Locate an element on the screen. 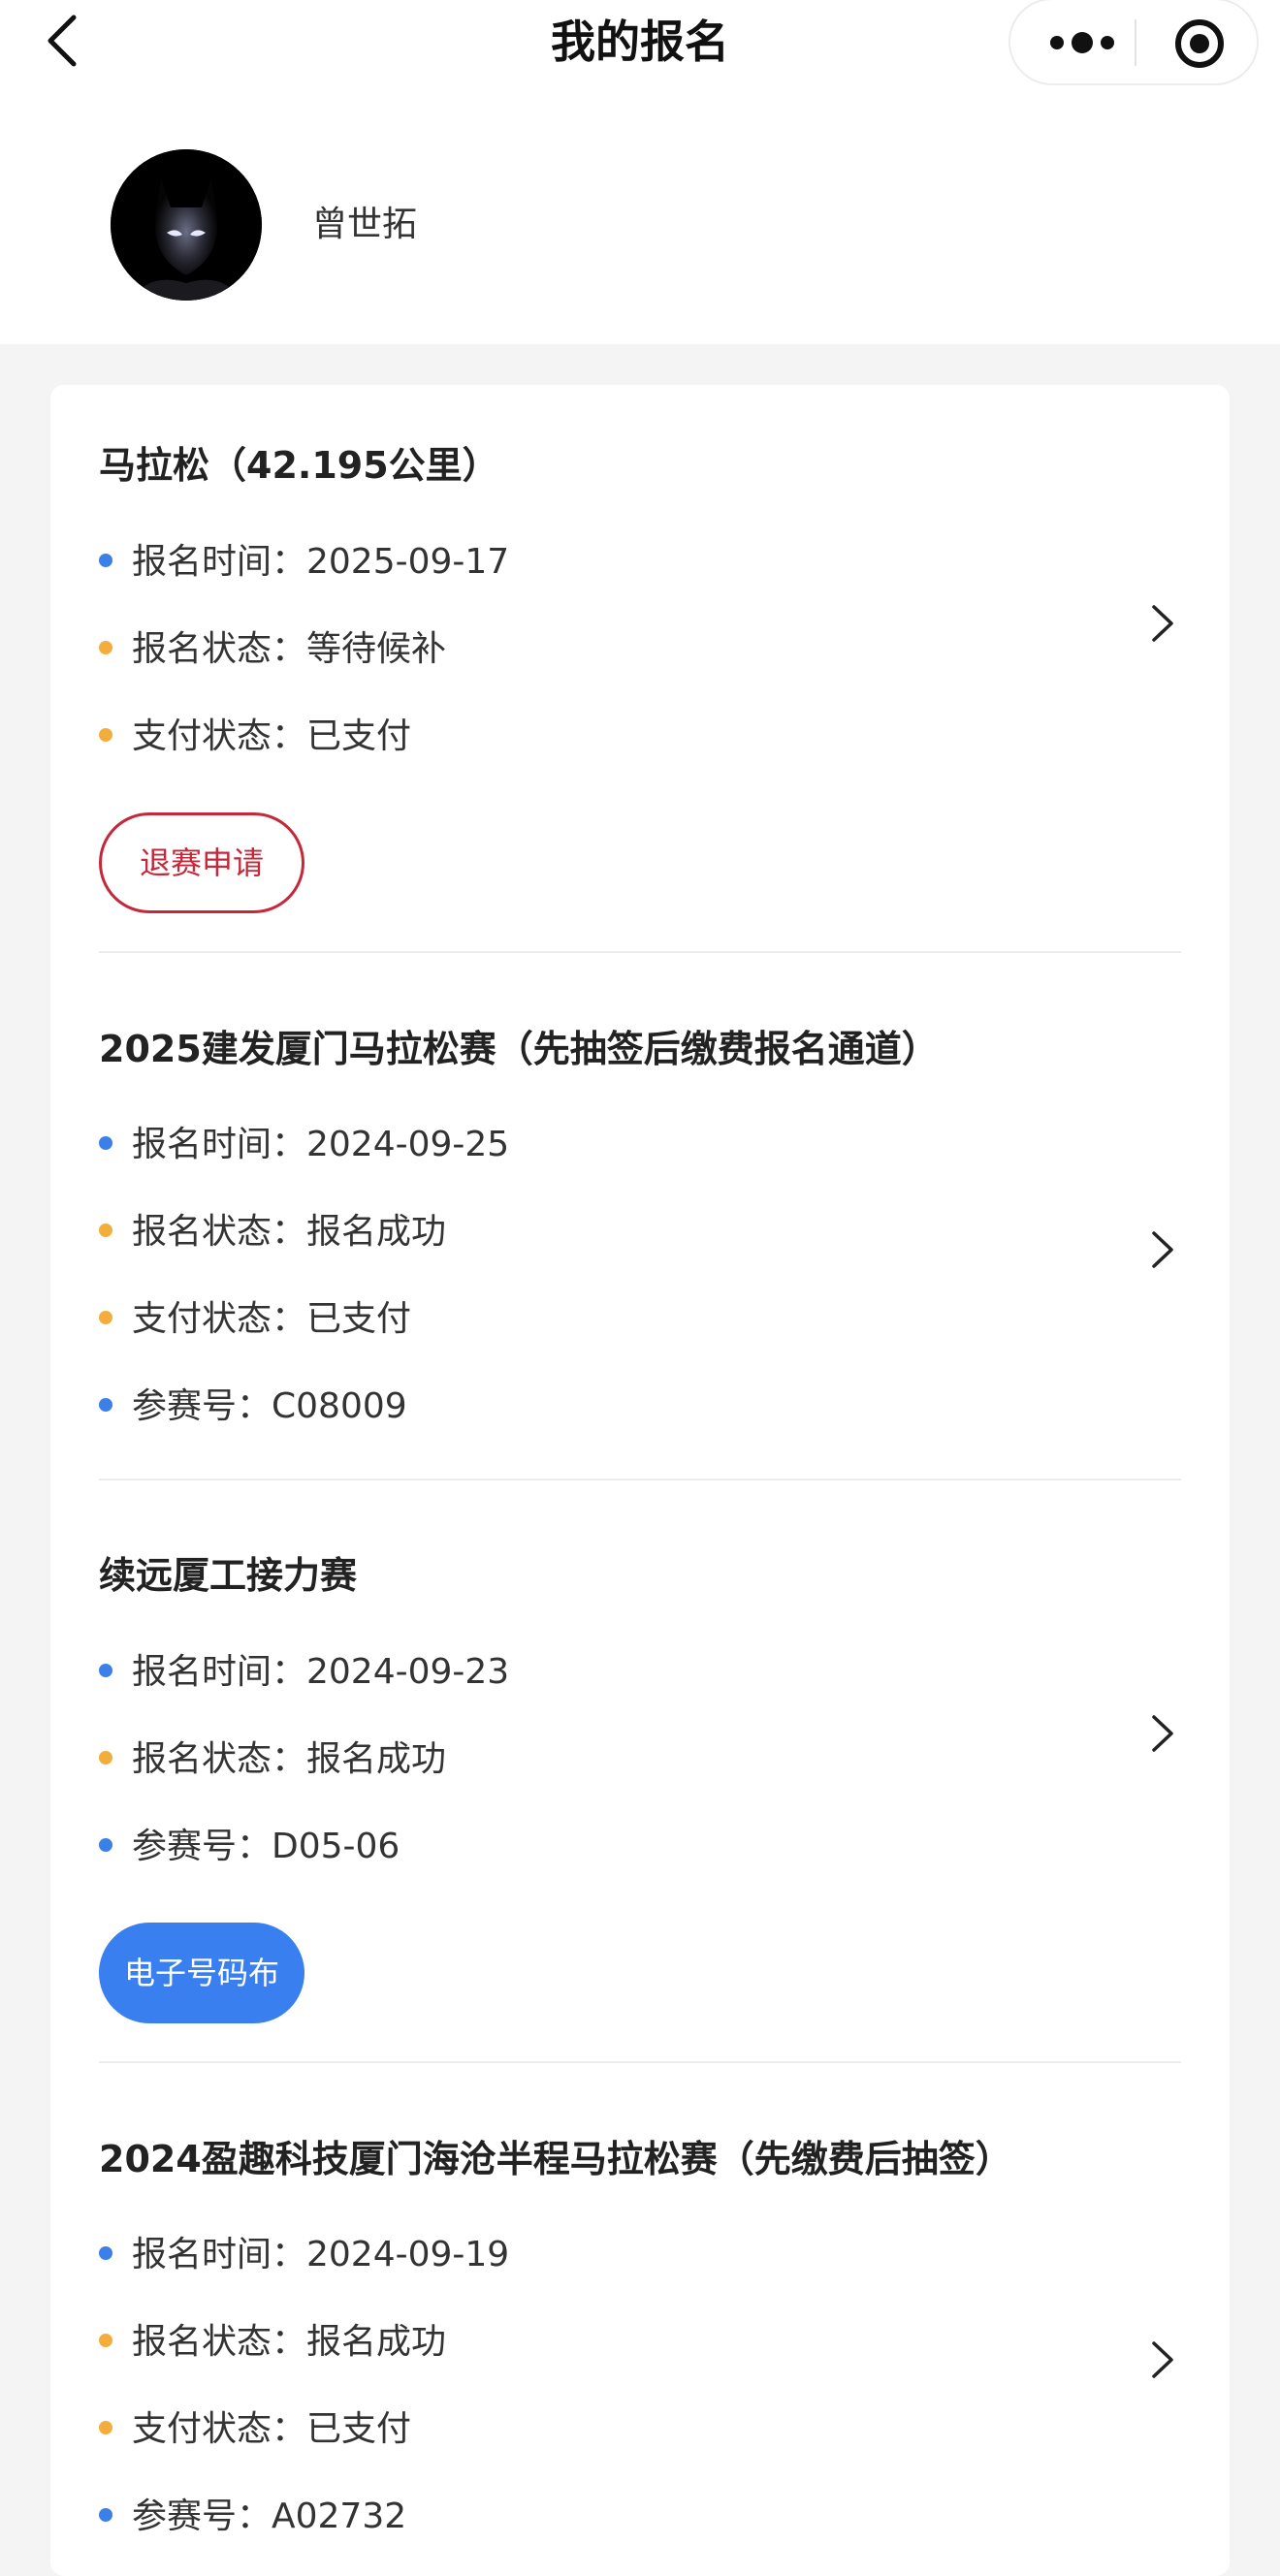 This screenshot has width=1280, height=2576. info-row: 报名时间：2024-09-19 is located at coordinates (304, 2255).